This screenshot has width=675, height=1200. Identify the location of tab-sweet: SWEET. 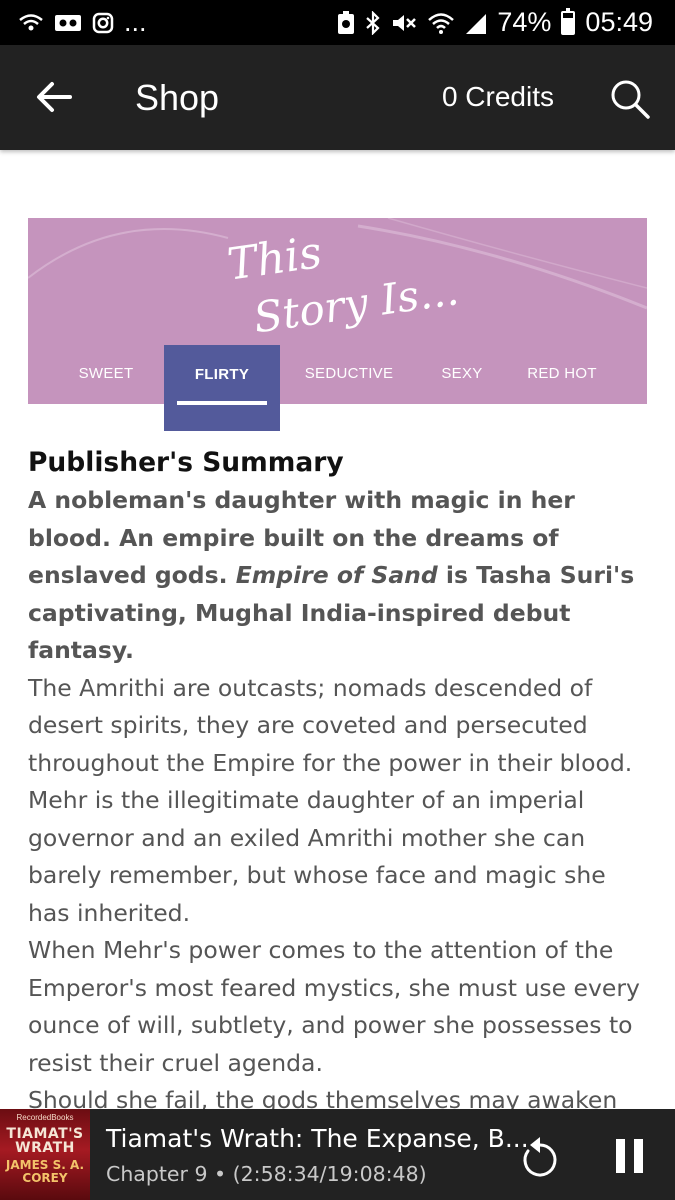
(106, 374).